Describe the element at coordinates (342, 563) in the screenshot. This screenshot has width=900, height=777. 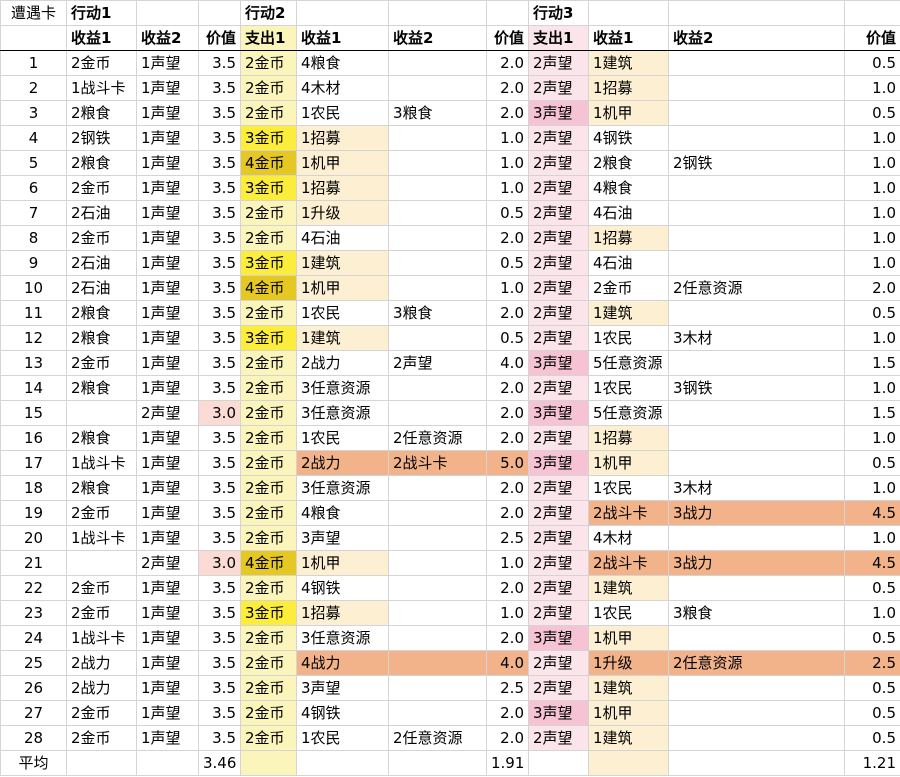
I see `table-cell: 1机甲` at that location.